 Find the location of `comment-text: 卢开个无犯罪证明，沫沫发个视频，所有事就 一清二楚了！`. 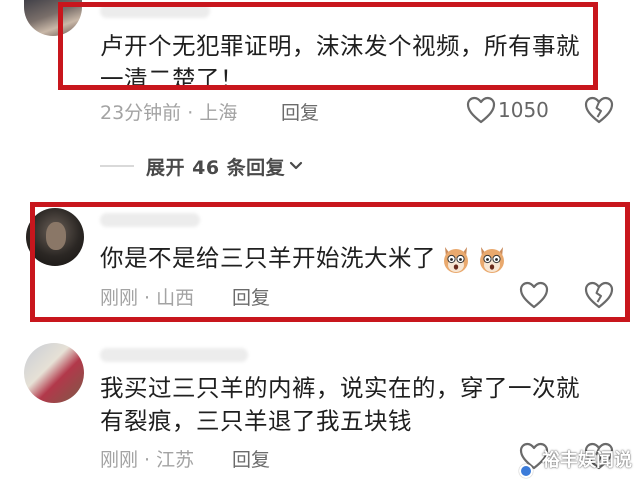

comment-text: 卢开个无犯罪证明，沫沫发个视频，所有事就 一清二楚了！ is located at coordinates (340, 63).